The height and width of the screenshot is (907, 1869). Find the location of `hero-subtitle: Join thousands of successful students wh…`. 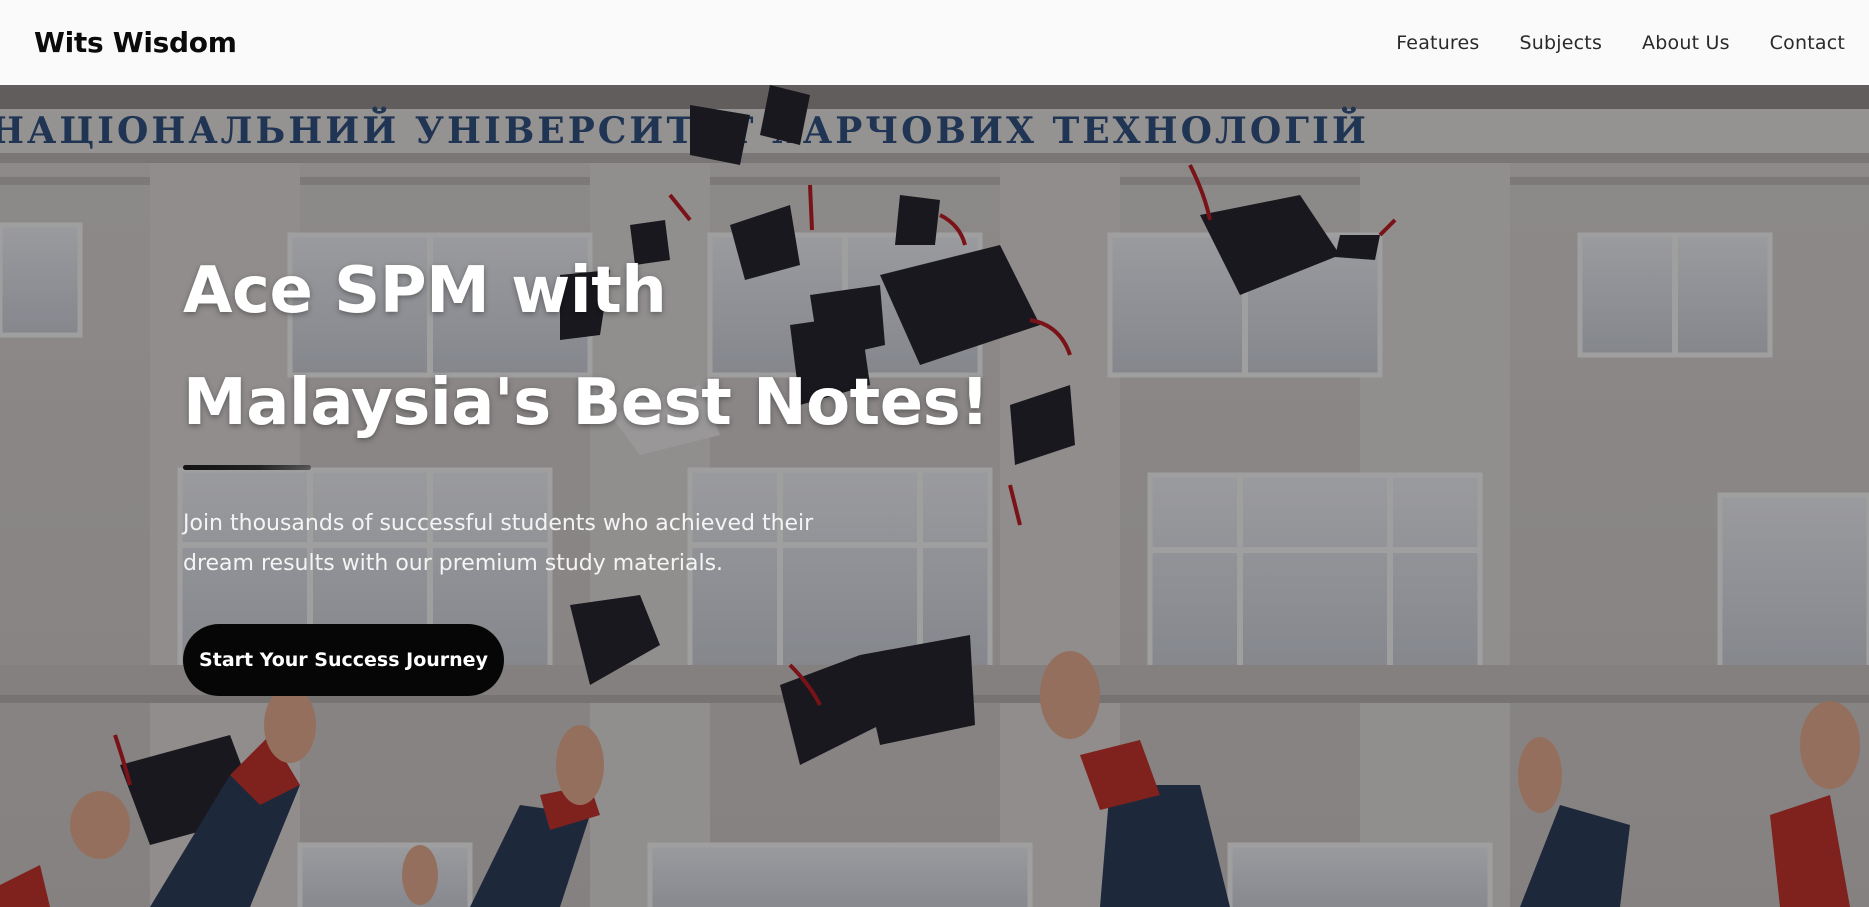

hero-subtitle: Join thousands of successful students wh… is located at coordinates (498, 543).